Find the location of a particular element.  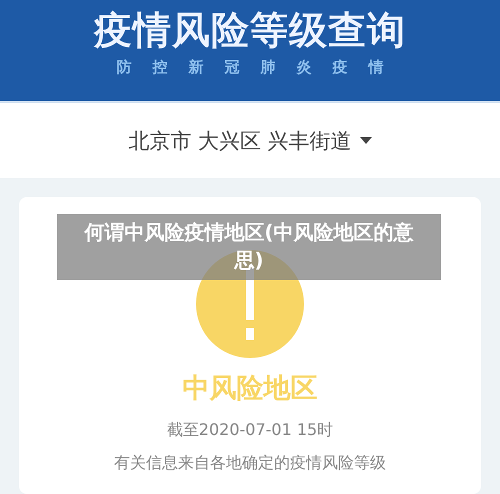

source-note: 有关信息来自各地确定的疫情风险等级 is located at coordinates (250, 463).